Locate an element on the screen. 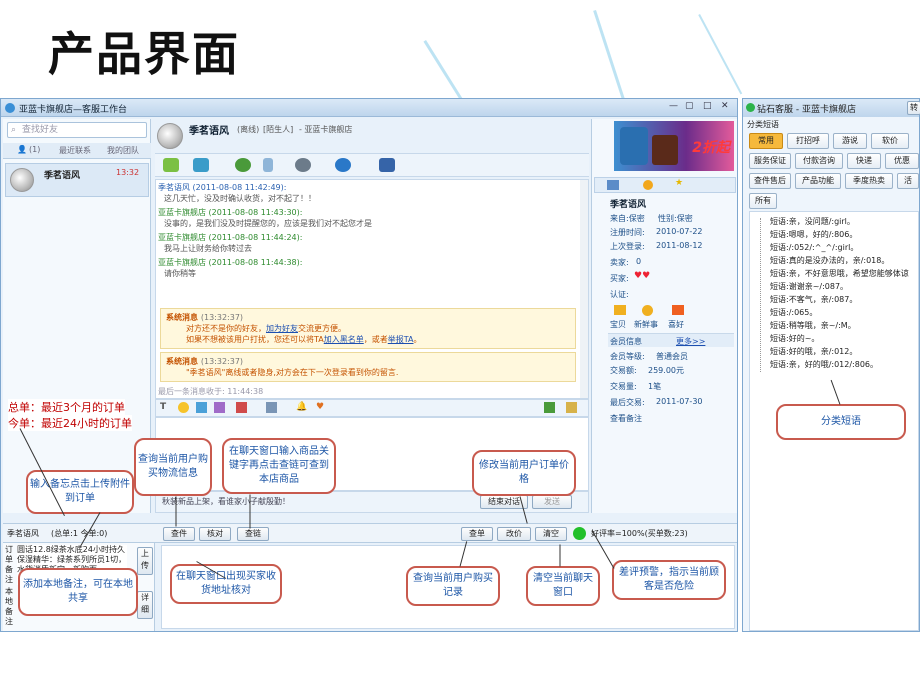 The width and height of the screenshot is (920, 690). system-text: 如果不想被该用户打扰，您还可以将TA is located at coordinates (255, 339).